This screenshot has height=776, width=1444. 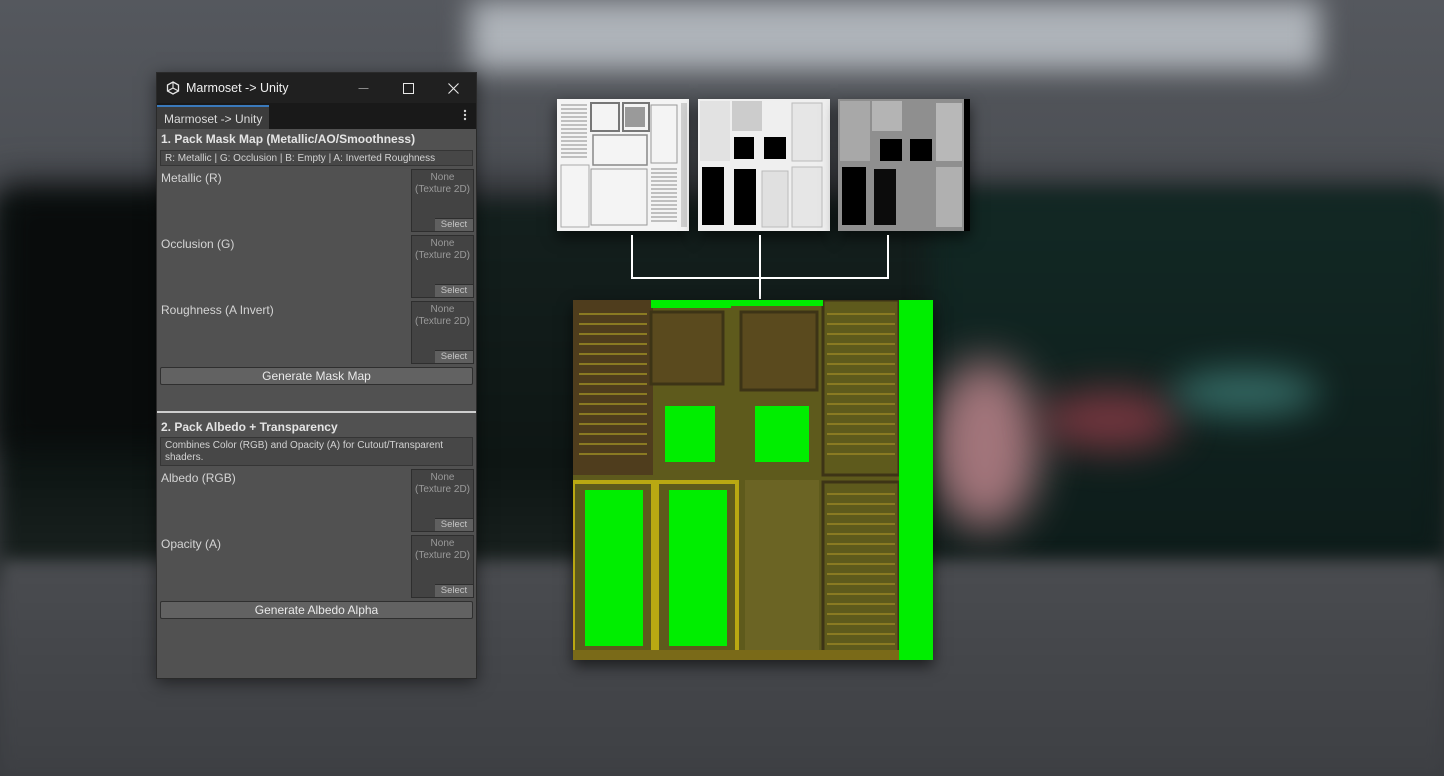 I want to click on close-button, so click(x=453, y=88).